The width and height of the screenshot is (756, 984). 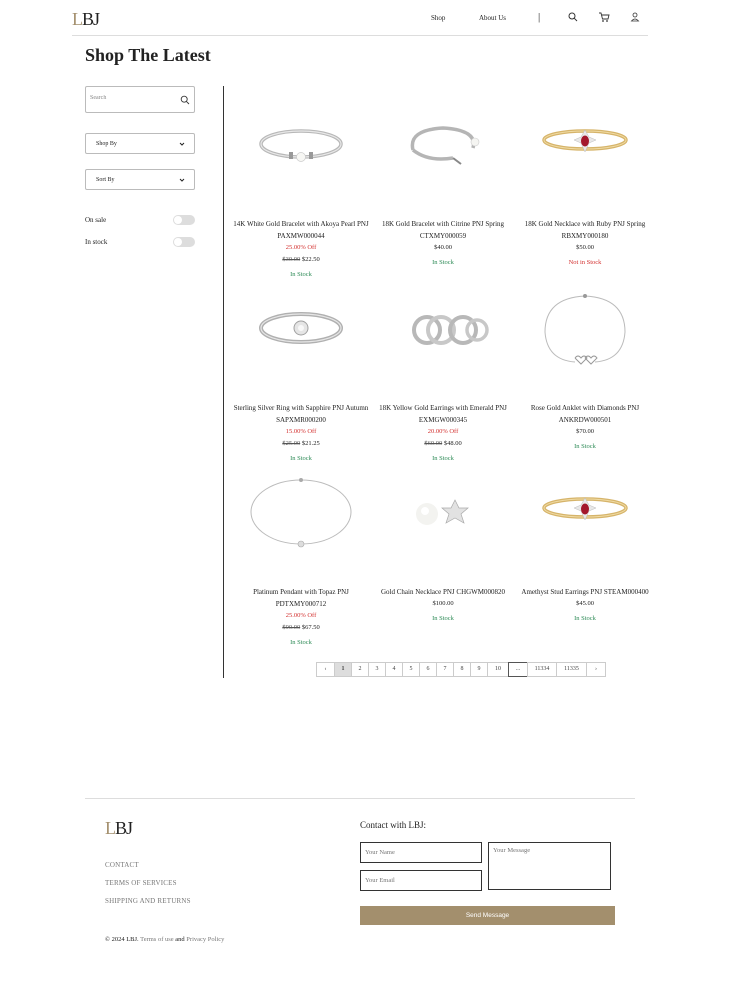 I want to click on sort-by-select: Sort By, so click(x=140, y=179).